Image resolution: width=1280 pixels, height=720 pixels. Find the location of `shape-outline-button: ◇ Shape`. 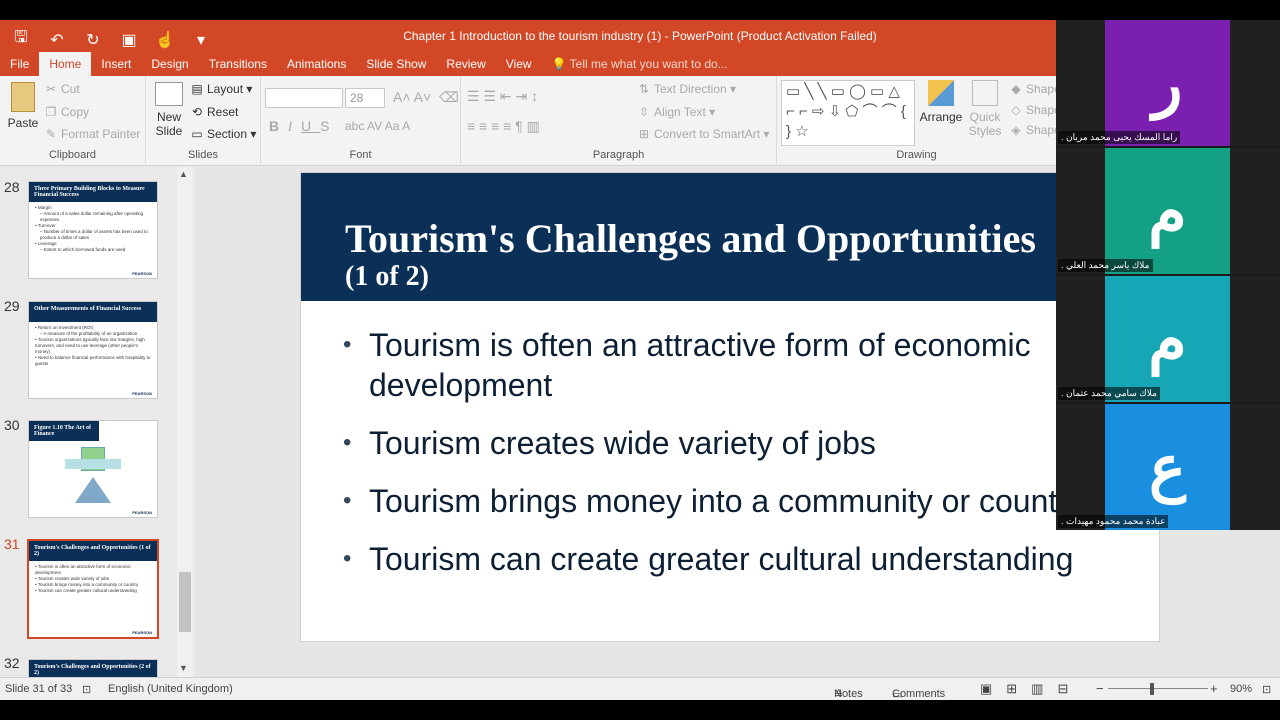

shape-outline-button: ◇ Shape is located at coordinates (1034, 110).